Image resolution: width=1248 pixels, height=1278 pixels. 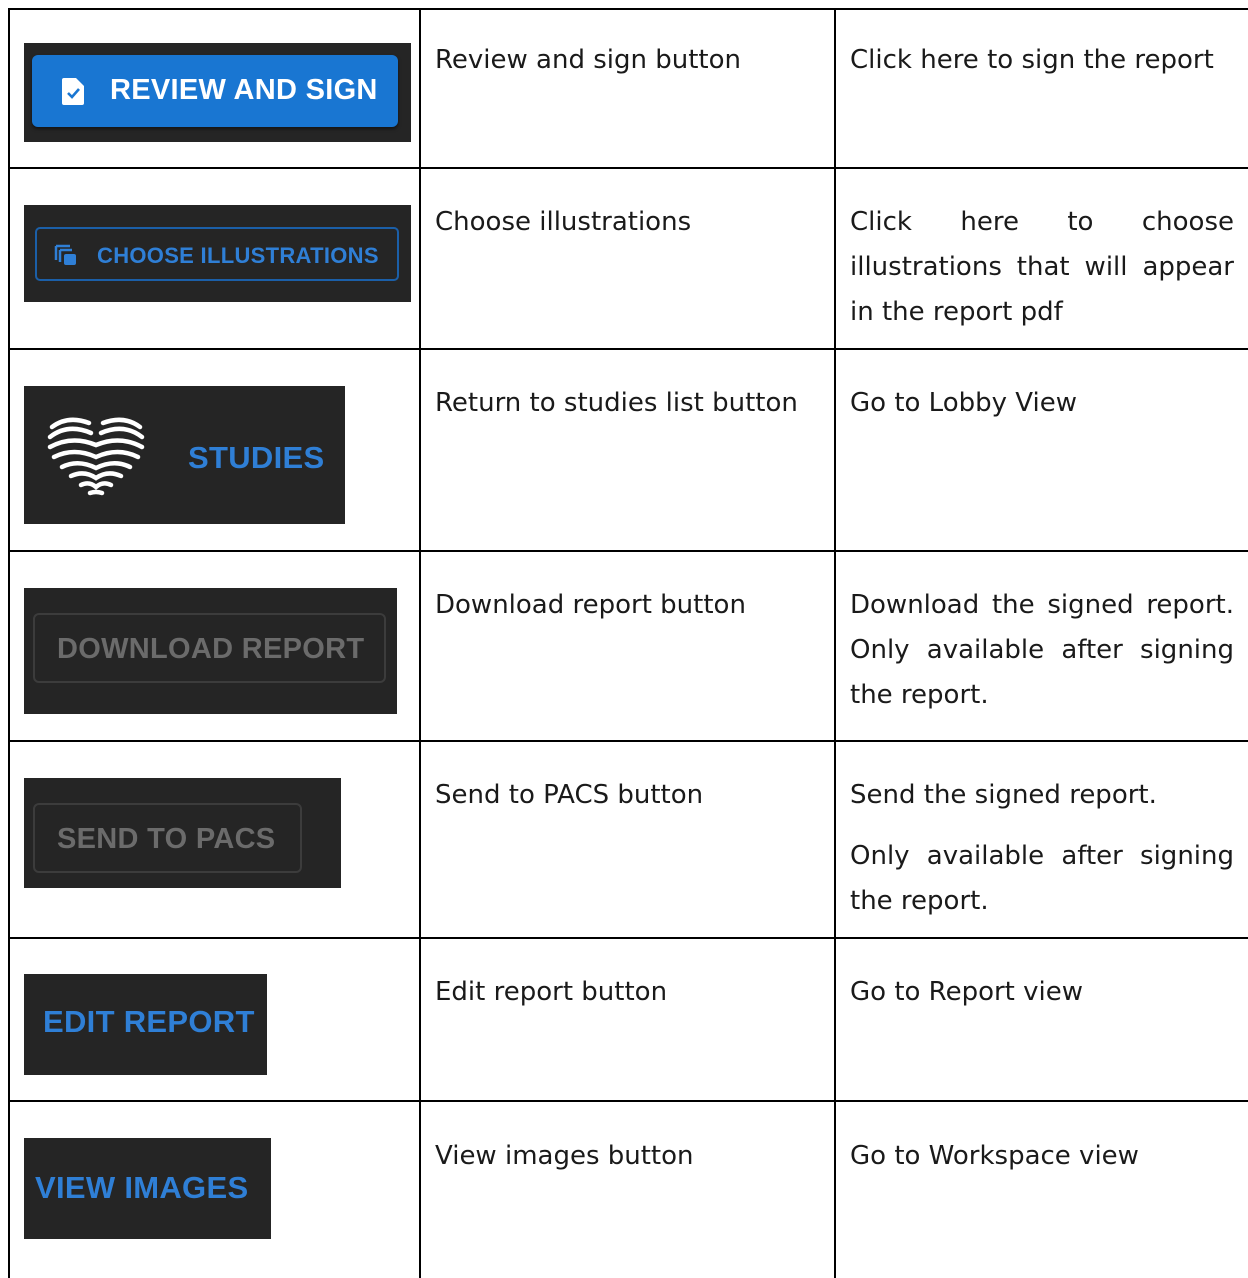 I want to click on send-to-pacs-button: SEND TO PACS, so click(x=167, y=838).